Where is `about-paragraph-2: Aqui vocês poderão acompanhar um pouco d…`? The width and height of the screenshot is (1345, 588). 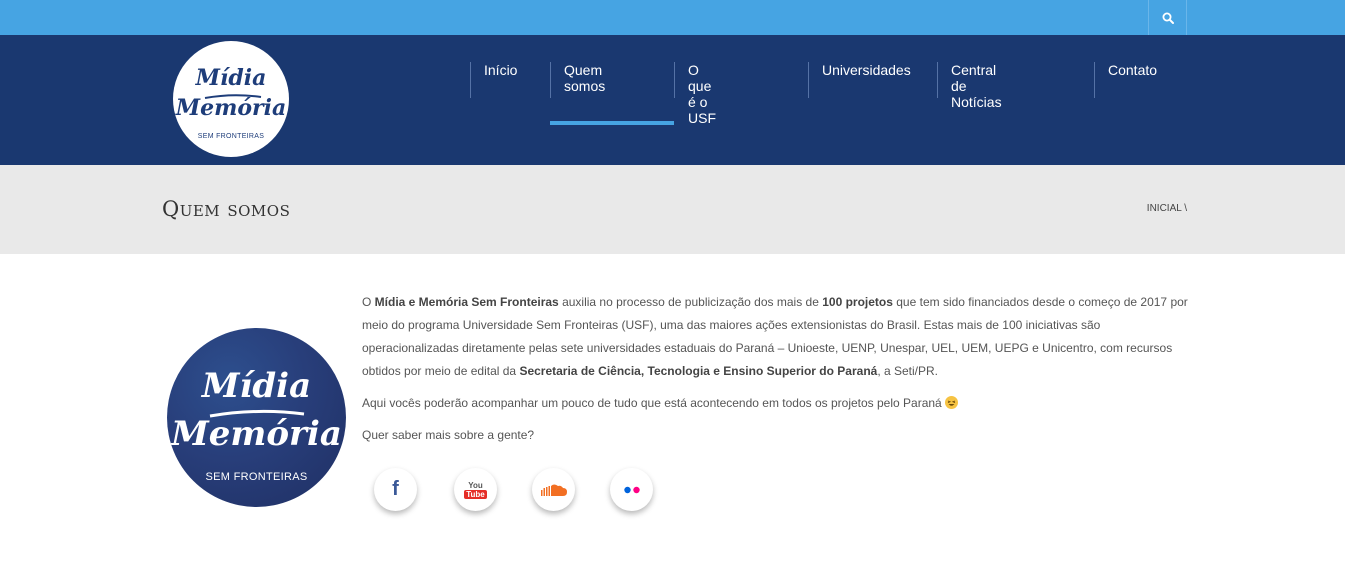 about-paragraph-2: Aqui vocês poderão acompanhar um pouco d… is located at coordinates (775, 403).